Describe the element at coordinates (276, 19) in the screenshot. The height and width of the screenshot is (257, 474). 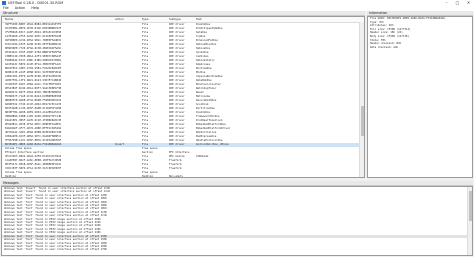
I see `column-text: Text` at that location.